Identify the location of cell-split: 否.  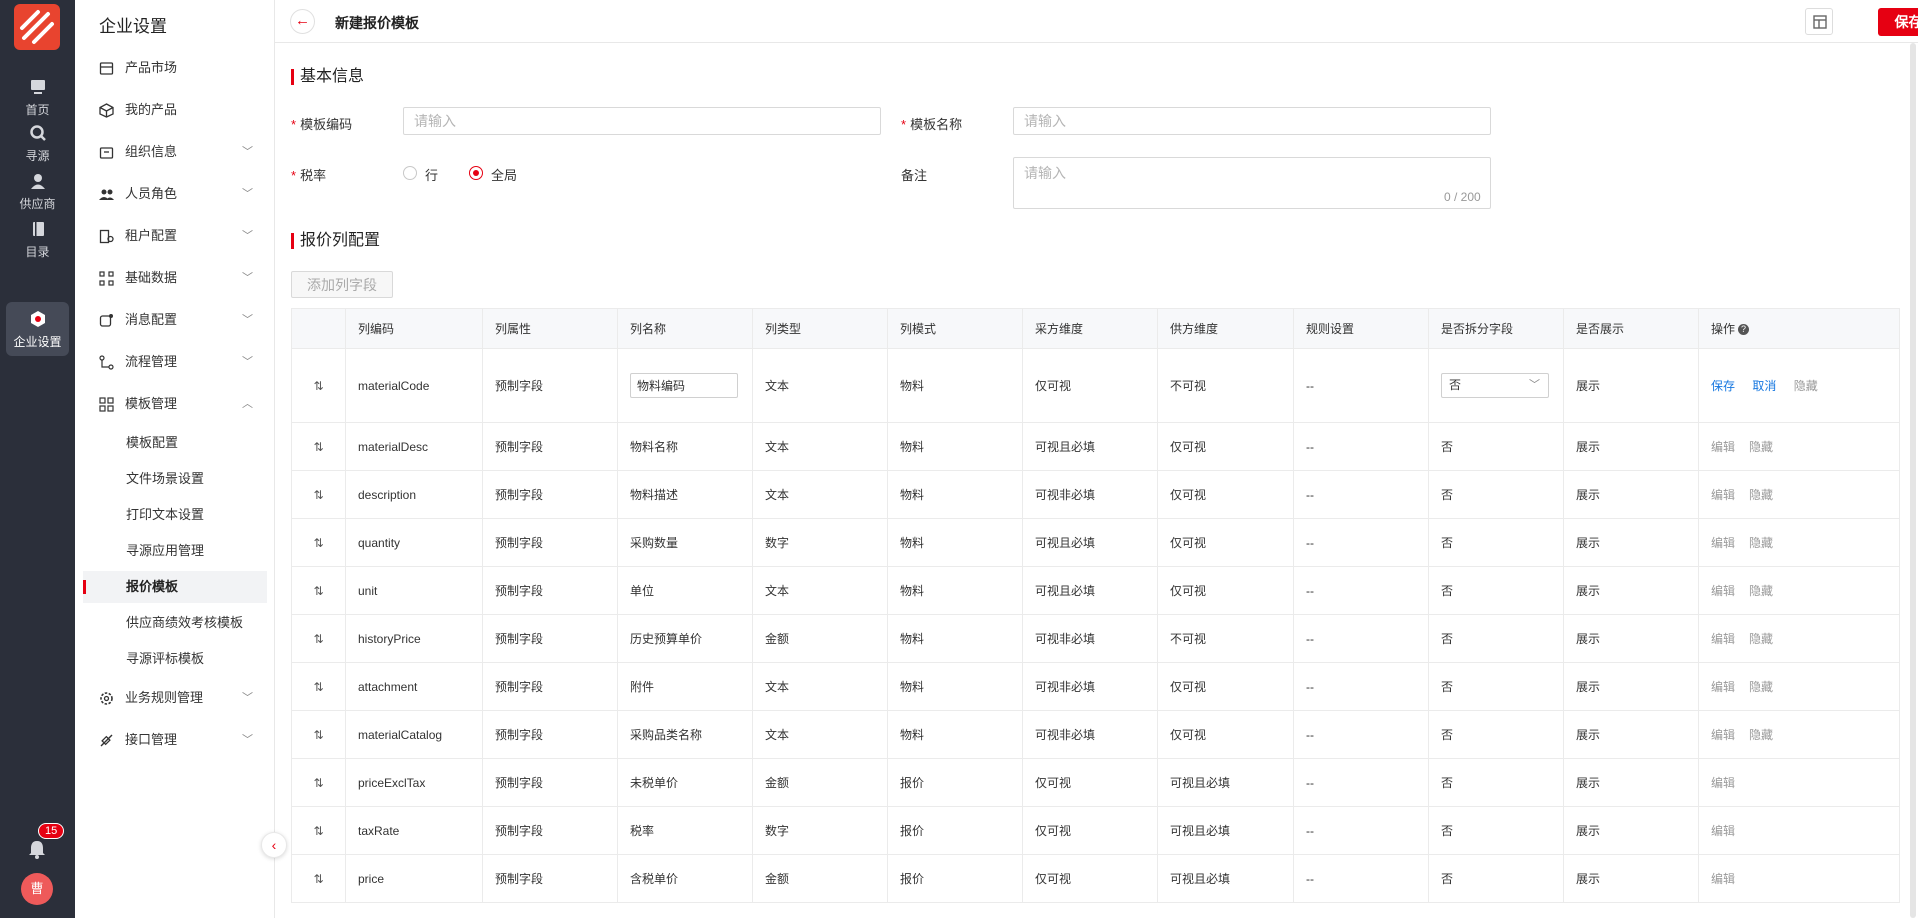
(1496, 830).